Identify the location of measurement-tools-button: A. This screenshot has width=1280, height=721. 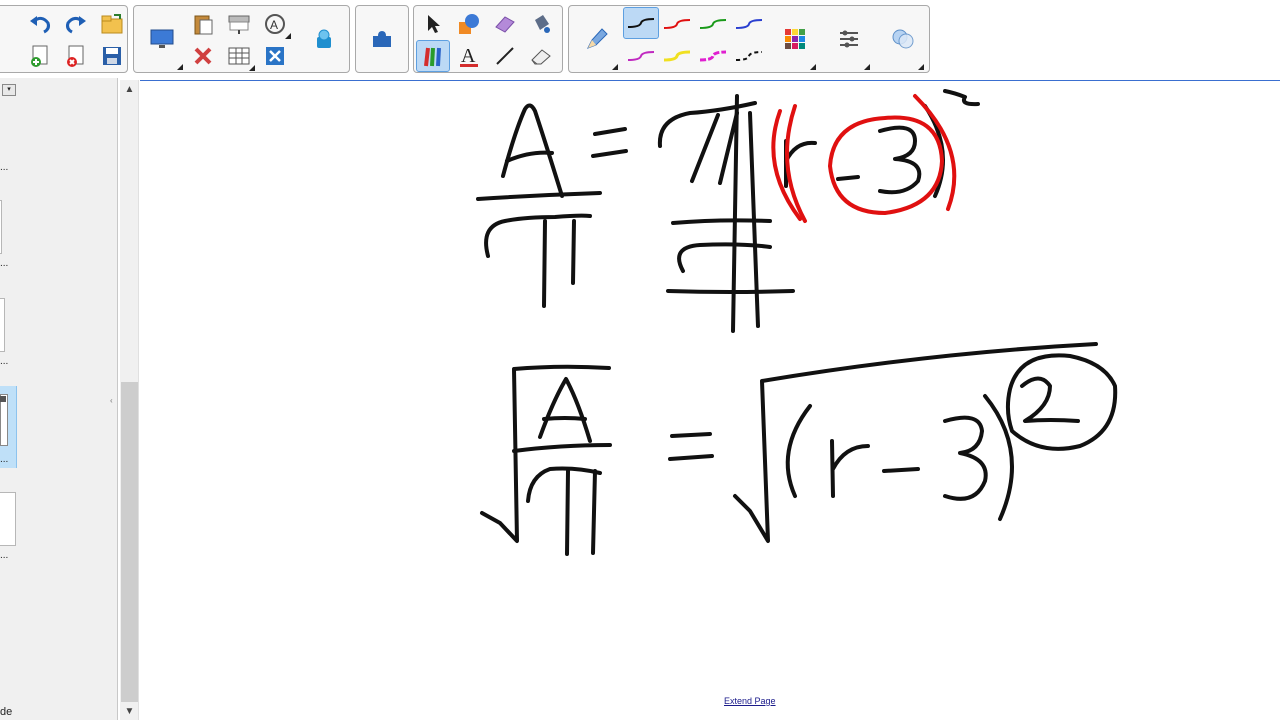
(275, 24).